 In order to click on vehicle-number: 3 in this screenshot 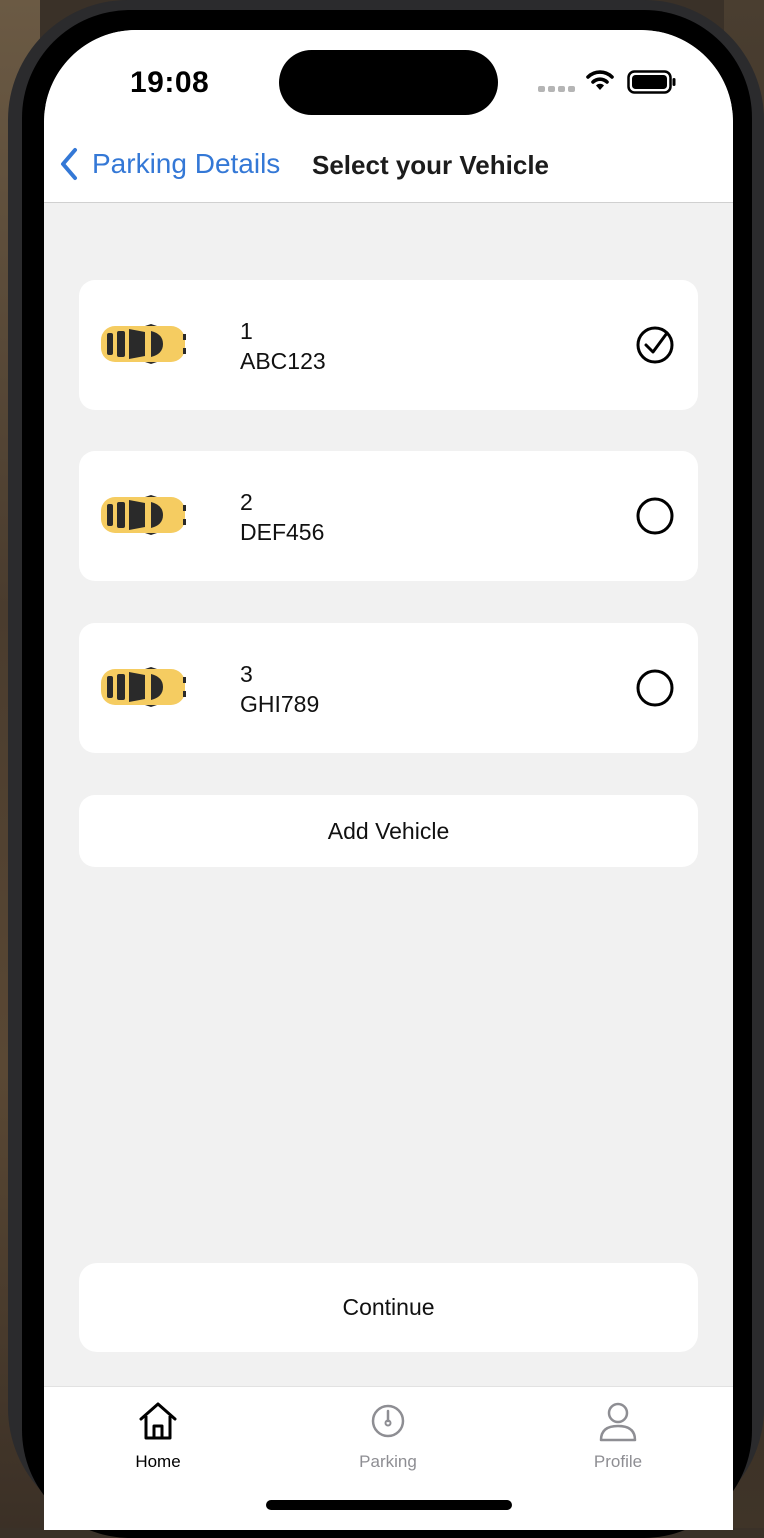, I will do `click(246, 674)`.